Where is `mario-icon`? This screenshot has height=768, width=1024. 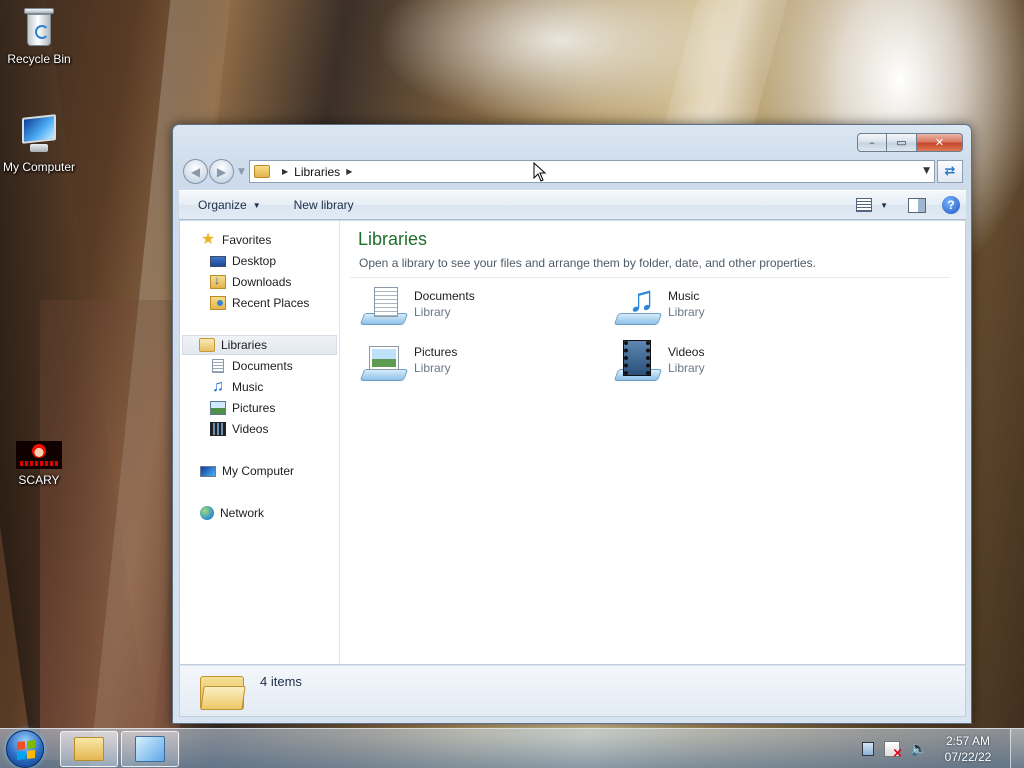 mario-icon is located at coordinates (39, 455).